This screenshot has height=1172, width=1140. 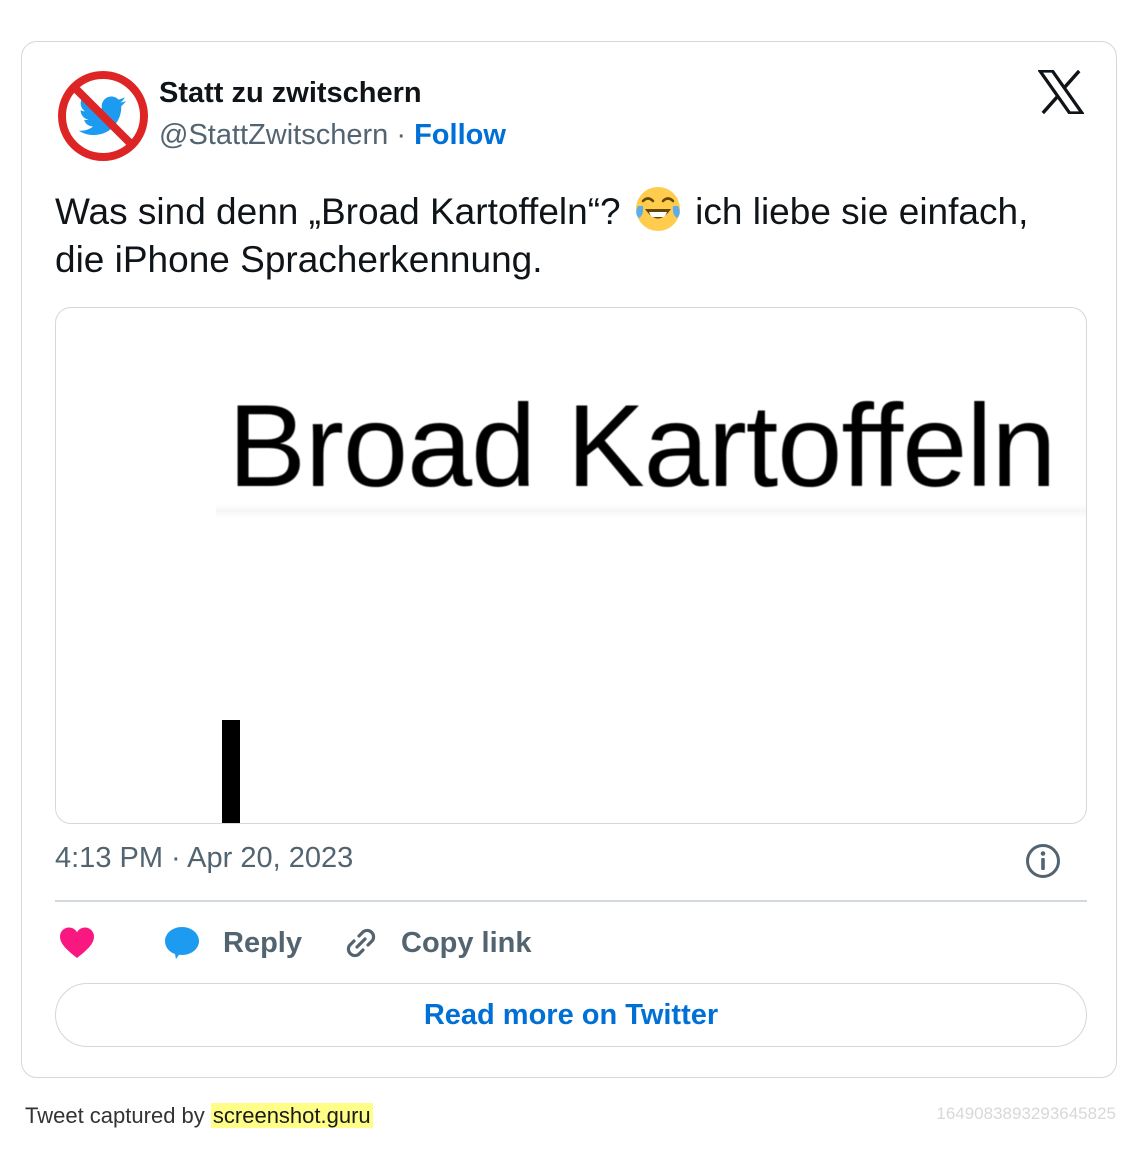 What do you see at coordinates (1061, 92) in the screenshot?
I see `x-logo-icon` at bounding box center [1061, 92].